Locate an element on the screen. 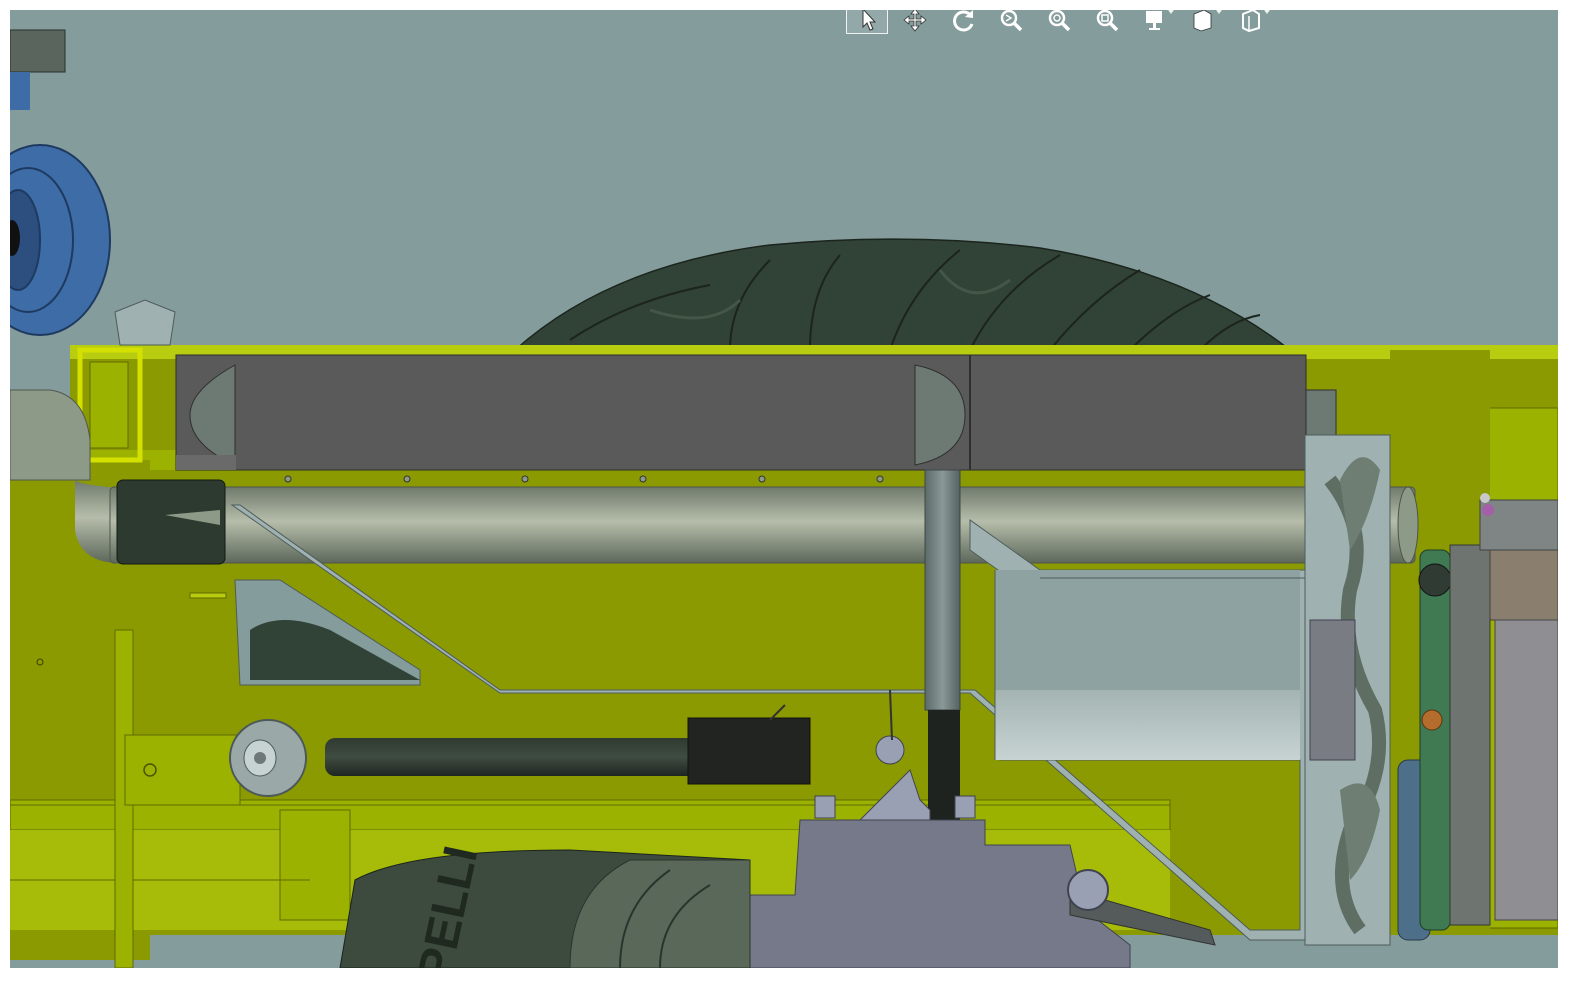 Image resolution: width=1575 pixels, height=983 pixels. section-view-button is located at coordinates (1251, 22).